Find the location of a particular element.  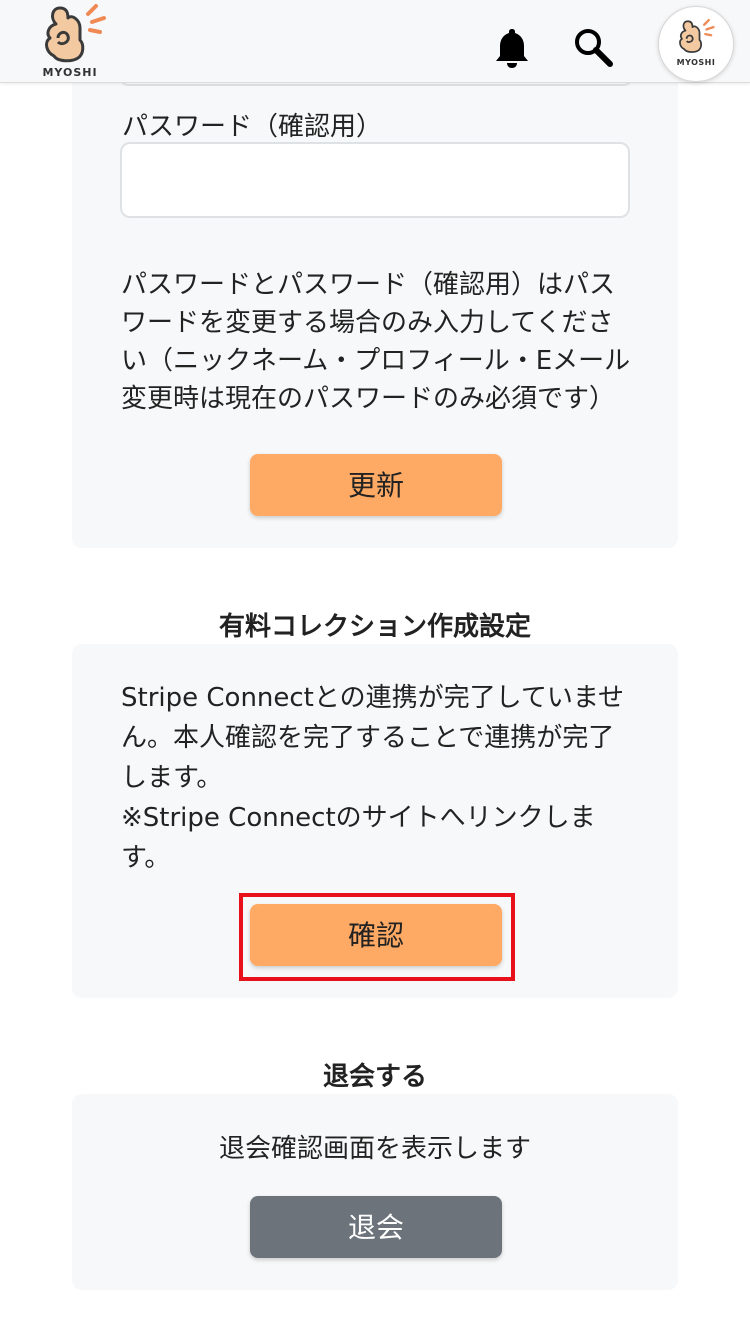

withdraw-message: 退会確認画面を表示します is located at coordinates (374, 1149).